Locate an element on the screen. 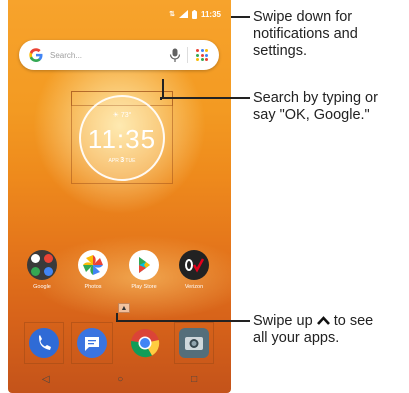 Image resolution: width=409 pixels, height=393 pixels. signal-icon is located at coordinates (183, 14).